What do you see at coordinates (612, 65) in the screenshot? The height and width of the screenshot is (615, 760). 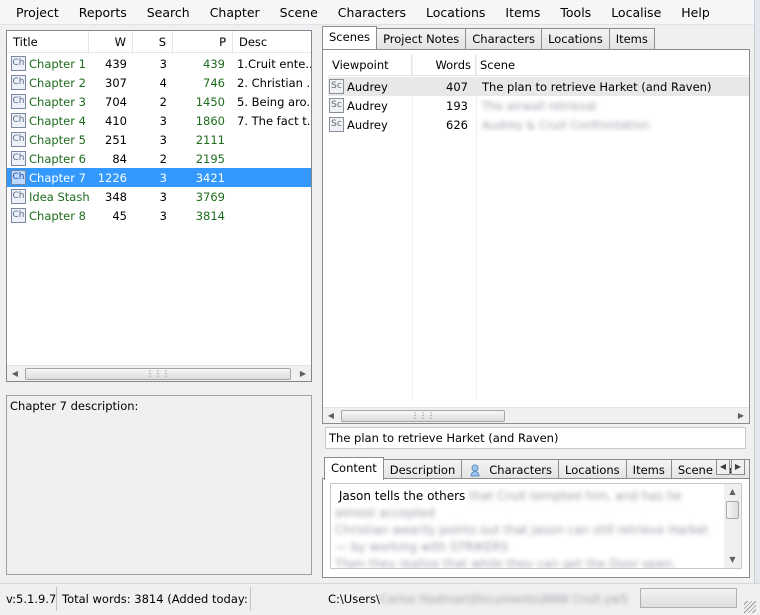 I see `column-header-scene: Scene` at bounding box center [612, 65].